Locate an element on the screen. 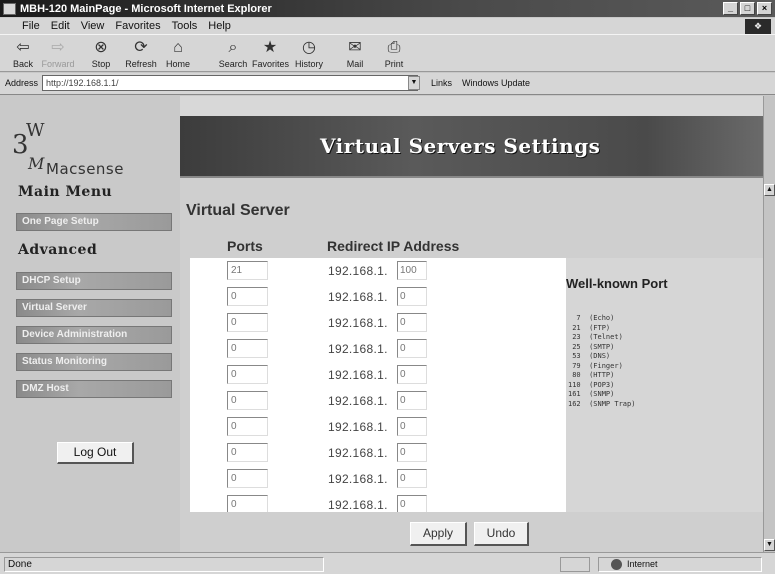 Image resolution: width=775 pixels, height=574 pixels. menu-edit: Edit is located at coordinates (60, 26).